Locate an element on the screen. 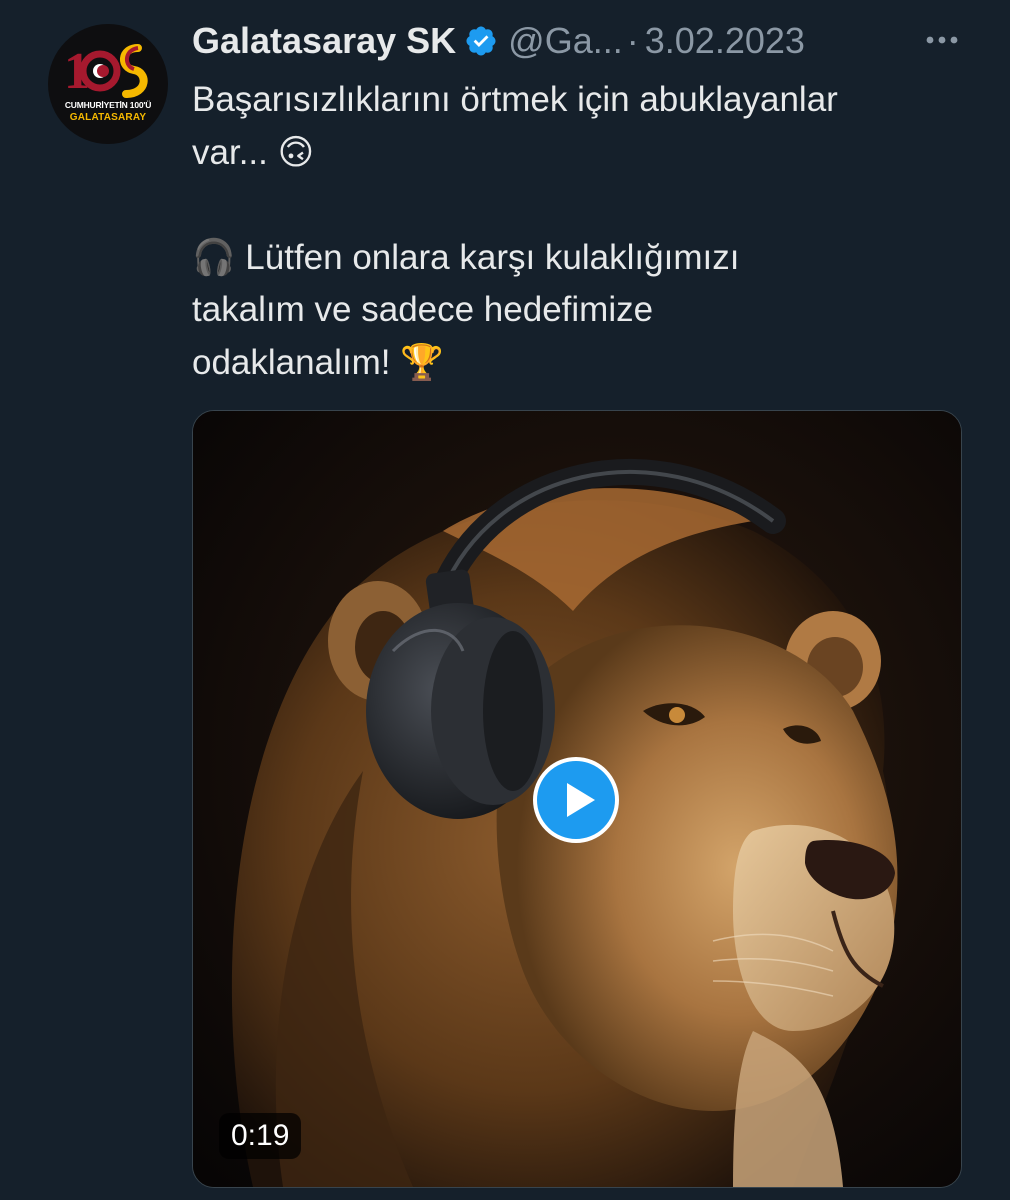  avatar-caption: CUMHURİYETİN 100'Ü is located at coordinates (108, 105).